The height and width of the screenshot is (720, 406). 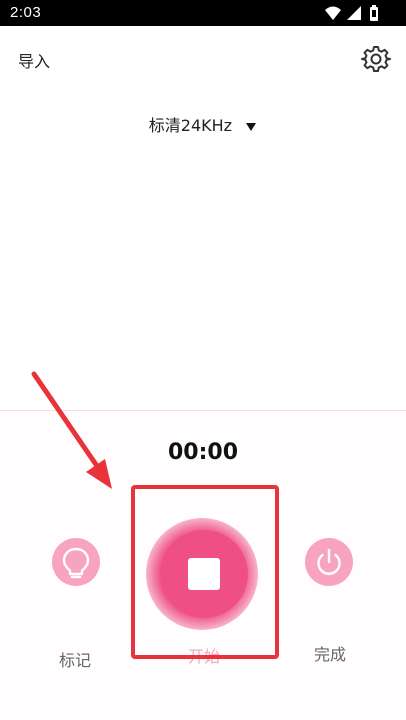 I want to click on mark-button, so click(x=76, y=562).